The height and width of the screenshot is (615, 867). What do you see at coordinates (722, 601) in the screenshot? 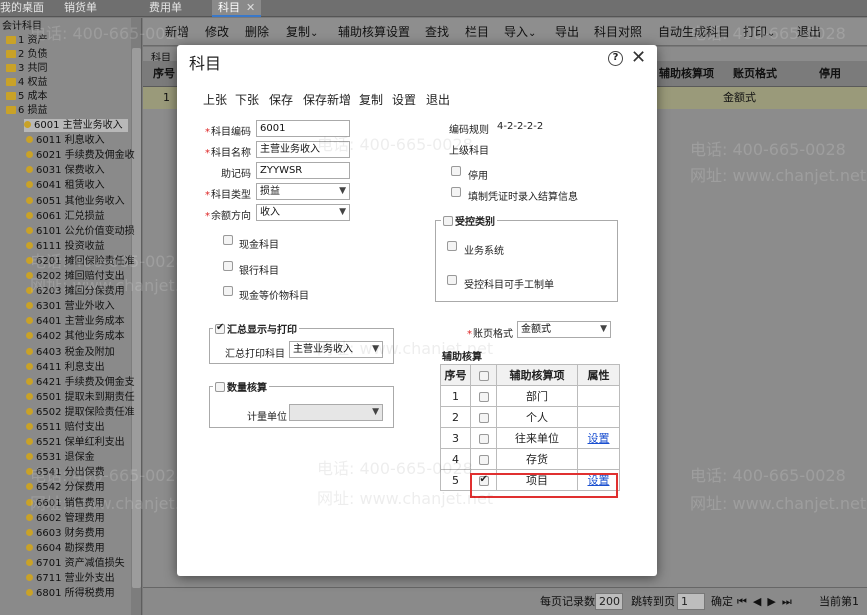
I see `confirm-button: 确定` at bounding box center [722, 601].